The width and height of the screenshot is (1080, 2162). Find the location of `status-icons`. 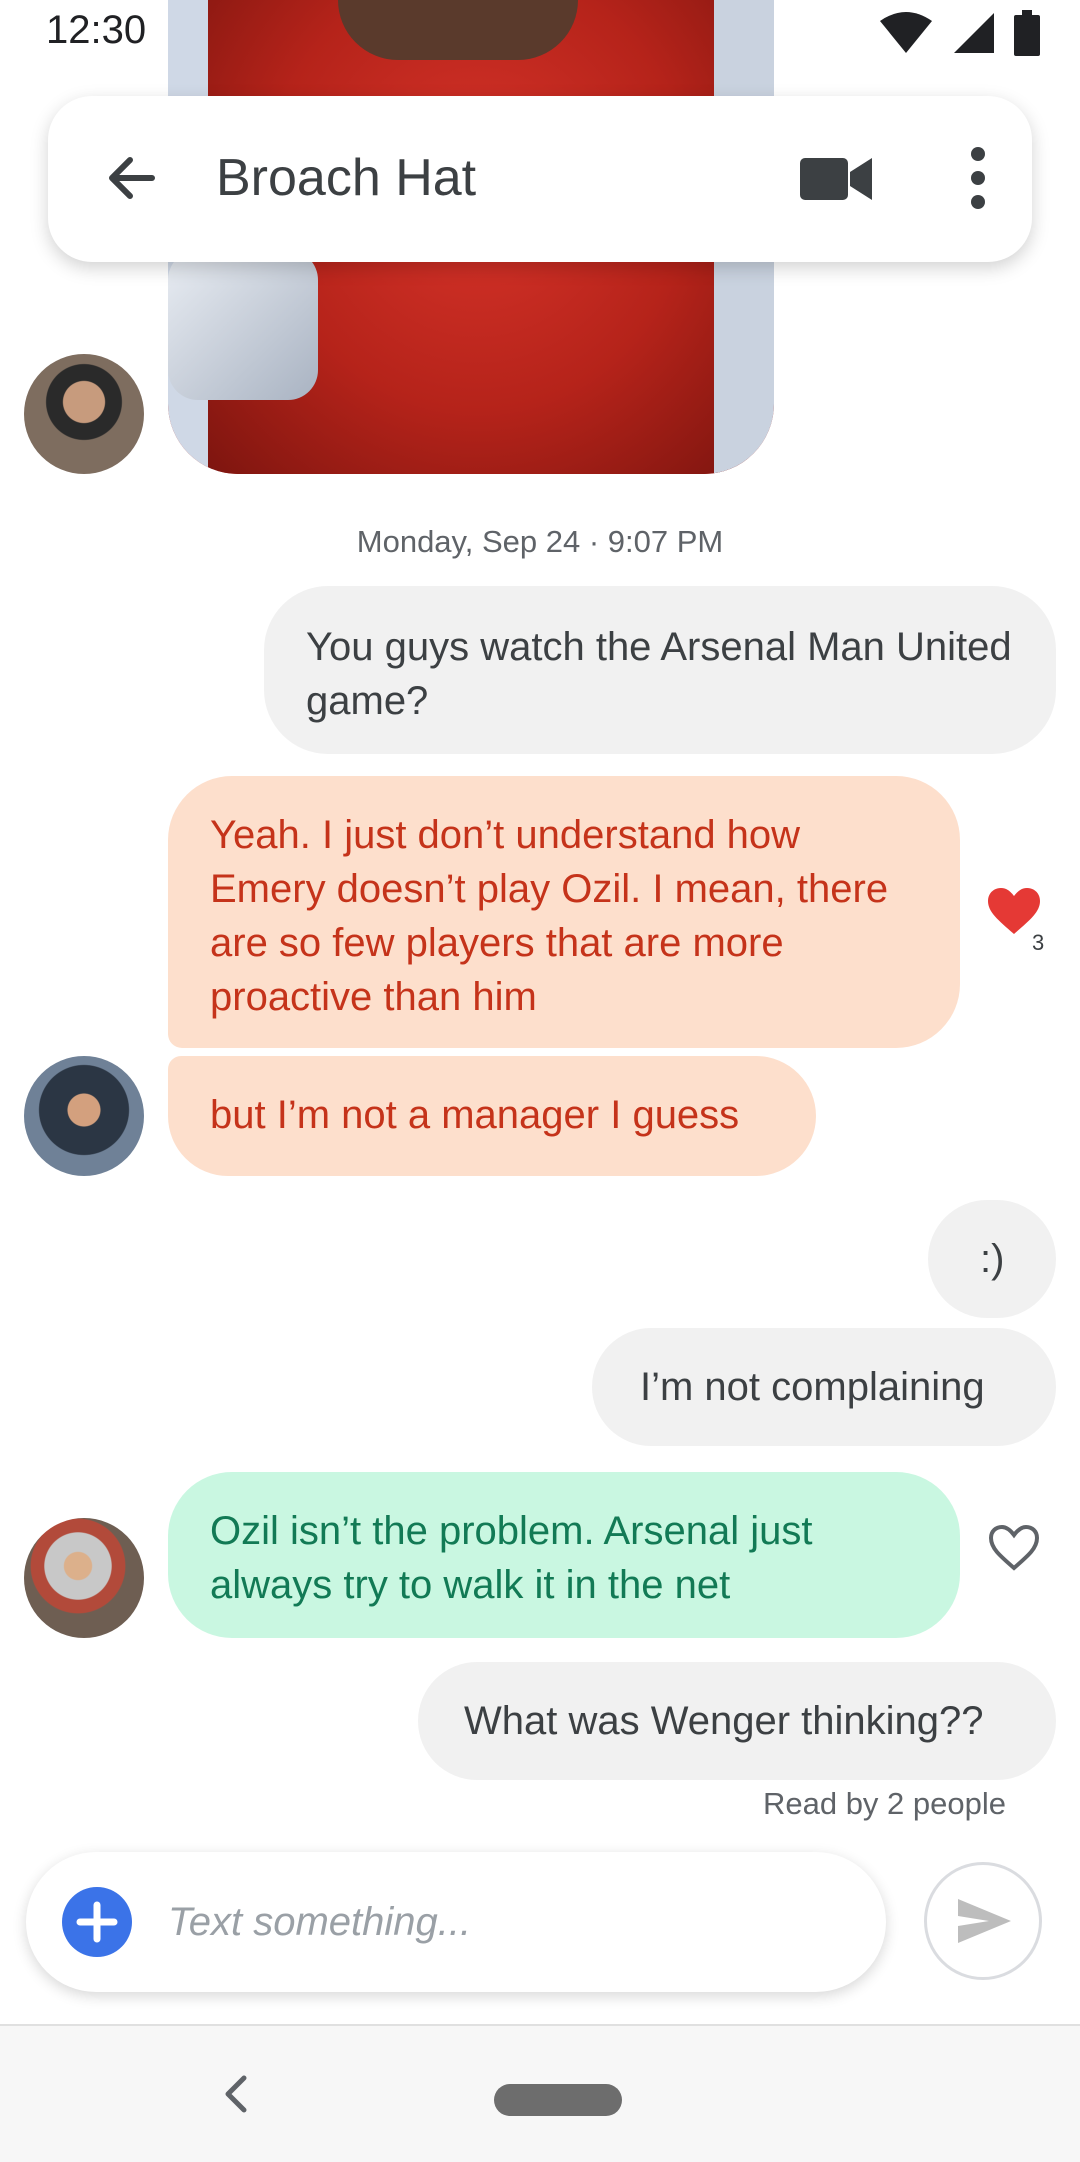

status-icons is located at coordinates (959, 33).